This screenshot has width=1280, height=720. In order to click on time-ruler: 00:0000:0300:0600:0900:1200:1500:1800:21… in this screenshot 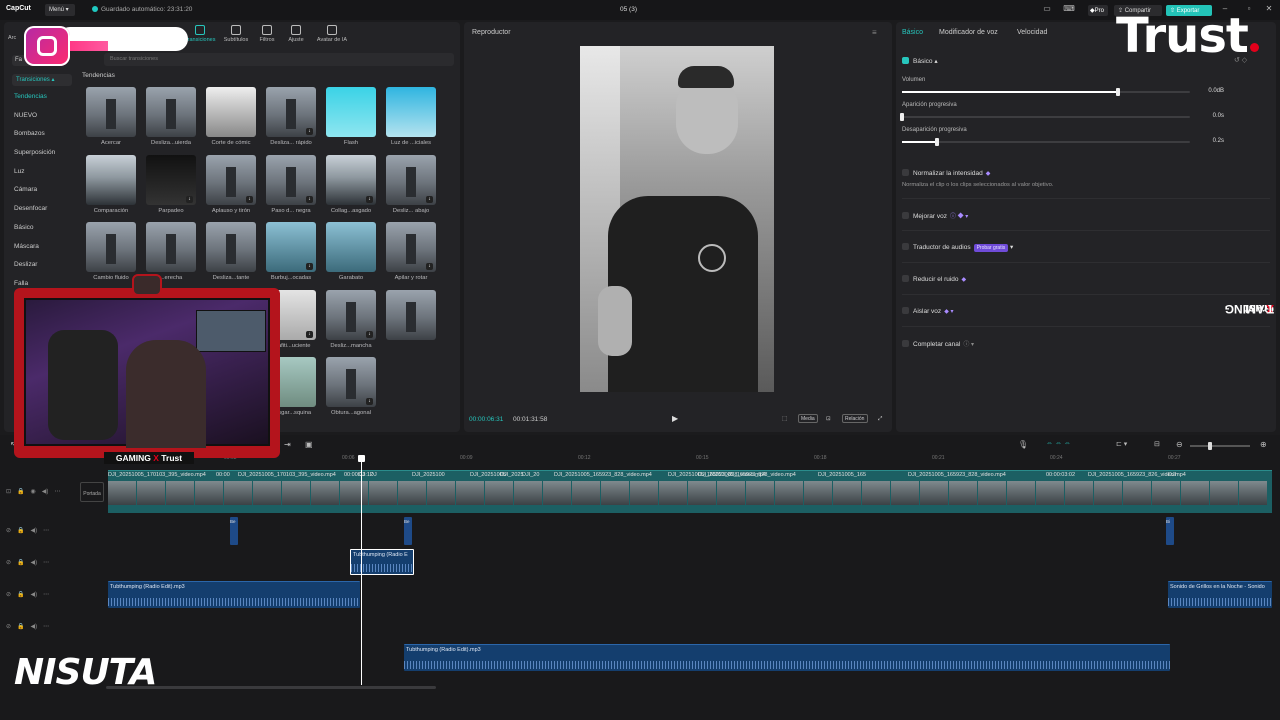, I will do `click(691, 460)`.